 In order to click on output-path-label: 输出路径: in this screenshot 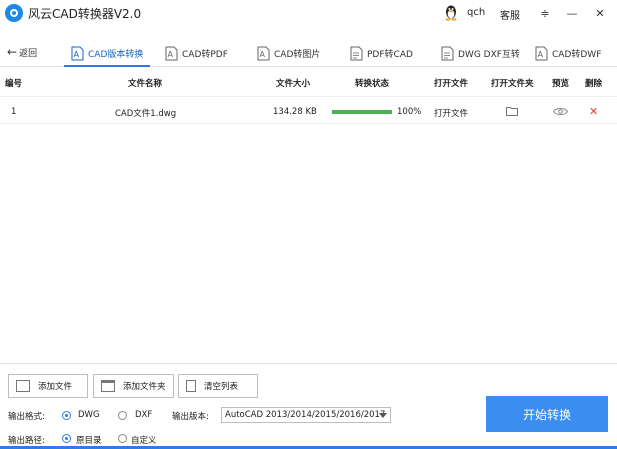, I will do `click(26, 441)`.